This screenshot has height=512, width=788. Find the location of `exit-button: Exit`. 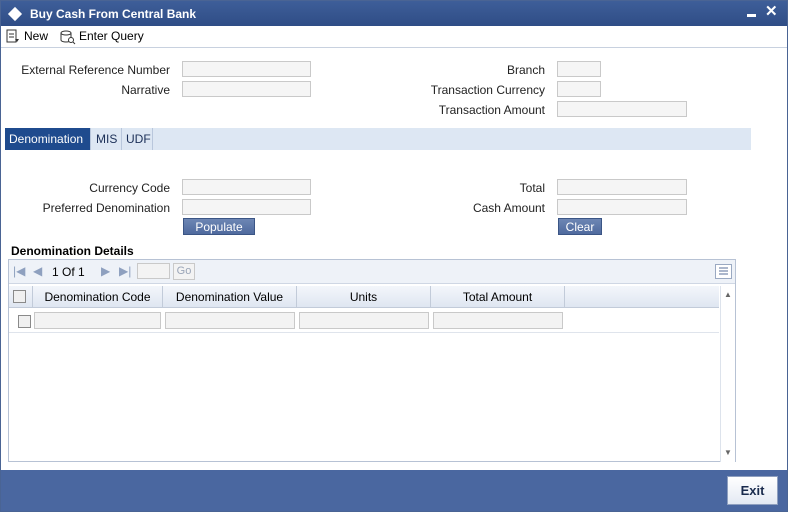

exit-button: Exit is located at coordinates (752, 490).